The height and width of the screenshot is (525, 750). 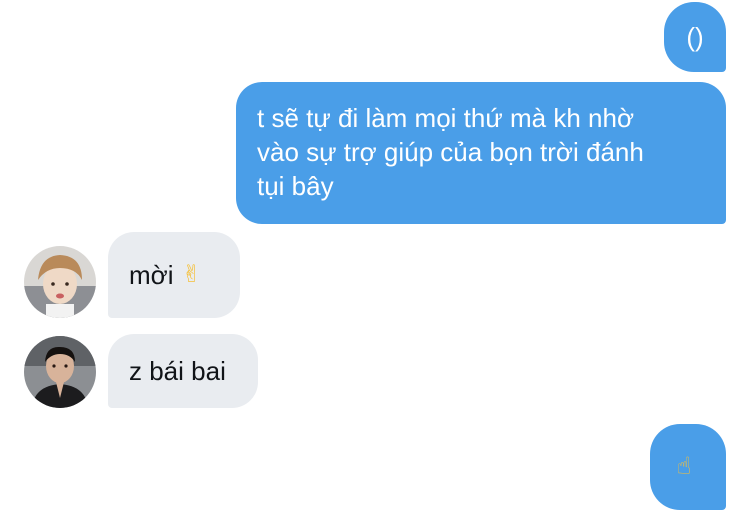 What do you see at coordinates (191, 274) in the screenshot?
I see `hand-gesture-emoji-icon: ✌` at bounding box center [191, 274].